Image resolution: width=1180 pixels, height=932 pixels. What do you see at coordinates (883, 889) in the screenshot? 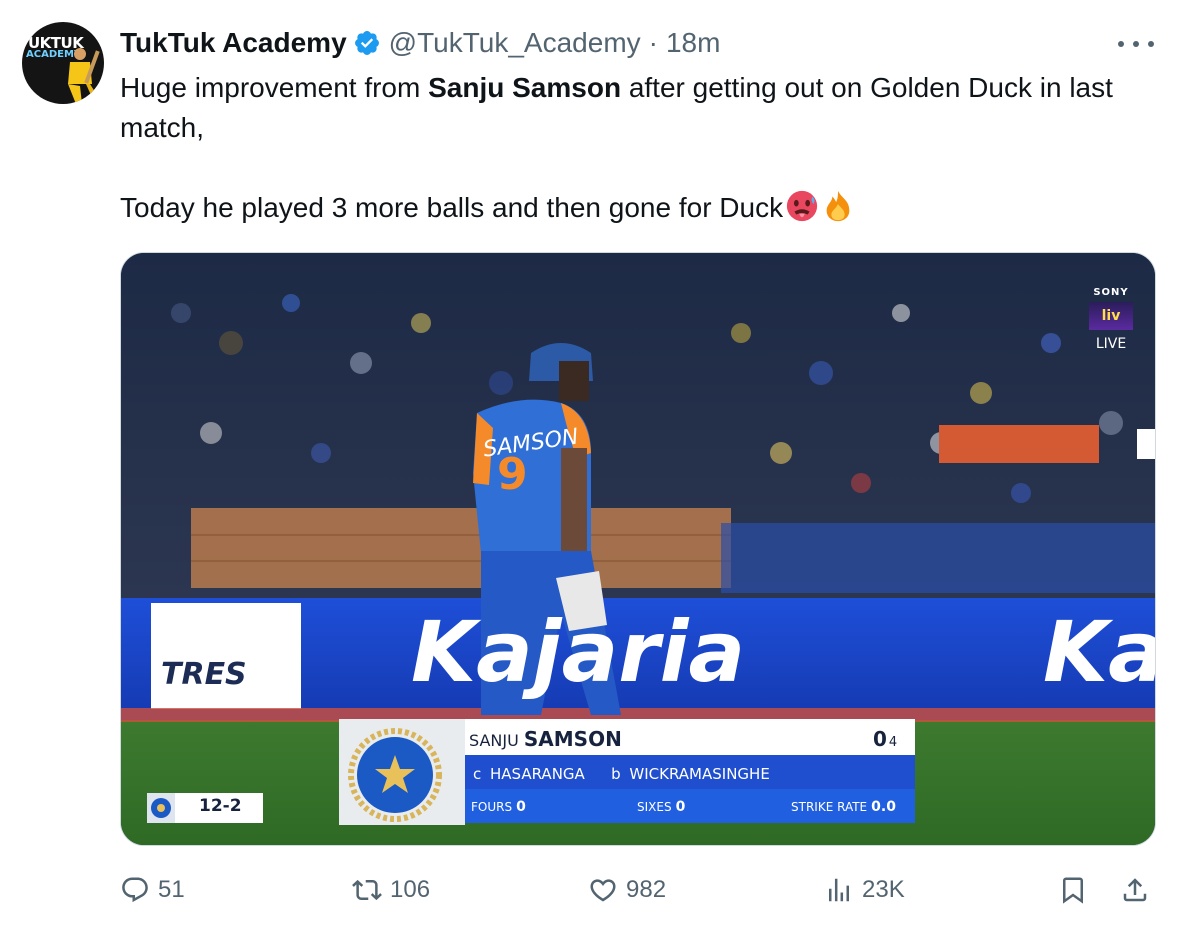
I see `views-count: 23K` at bounding box center [883, 889].